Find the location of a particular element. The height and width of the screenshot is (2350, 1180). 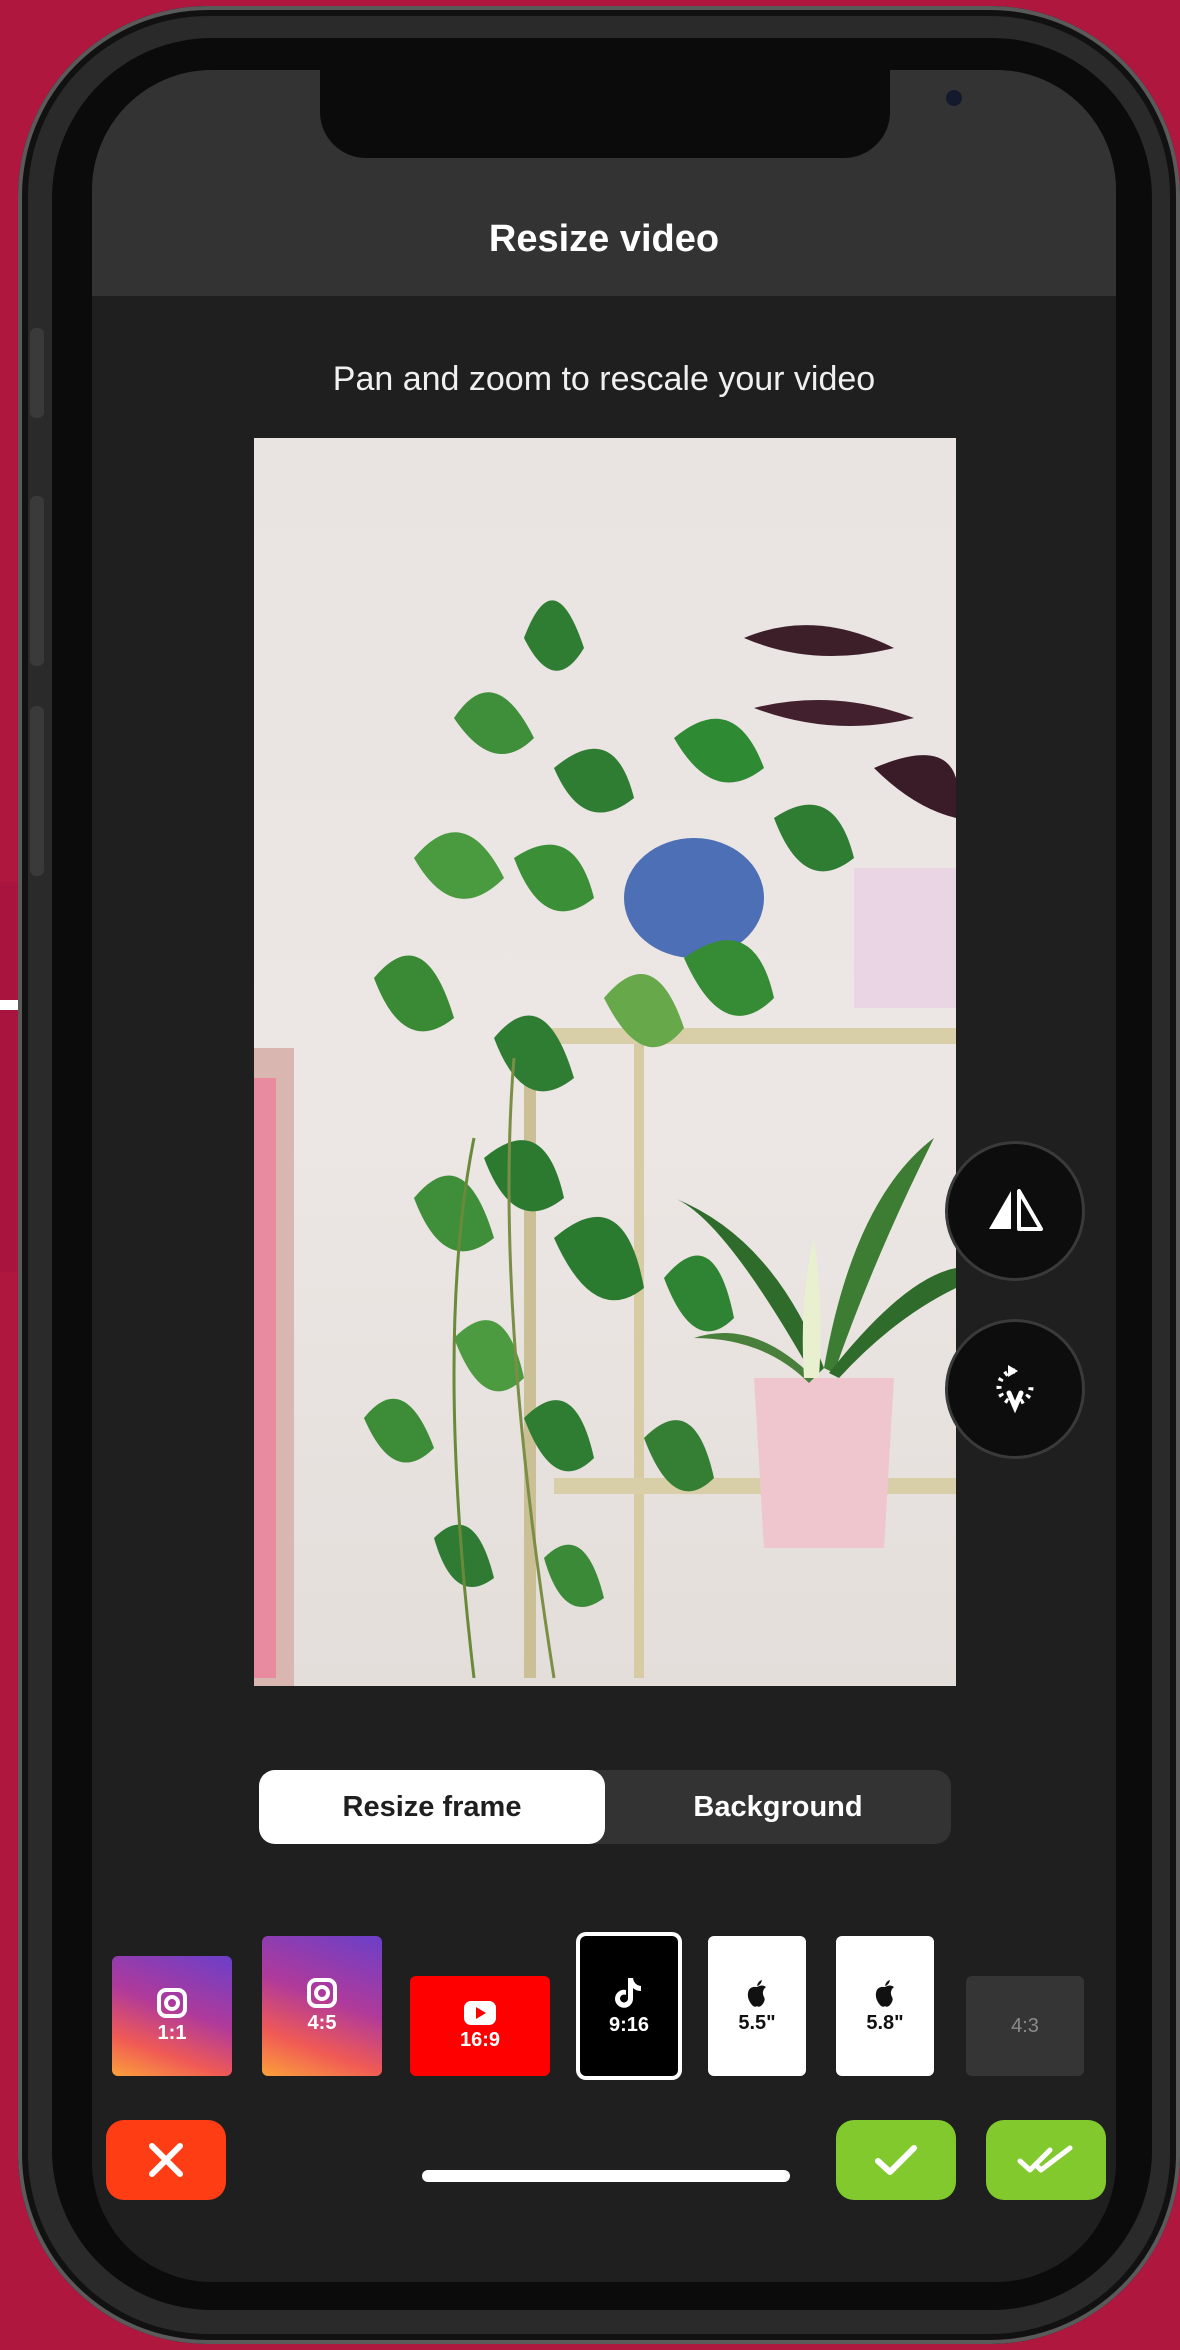

youtube-icon is located at coordinates (480, 2012).